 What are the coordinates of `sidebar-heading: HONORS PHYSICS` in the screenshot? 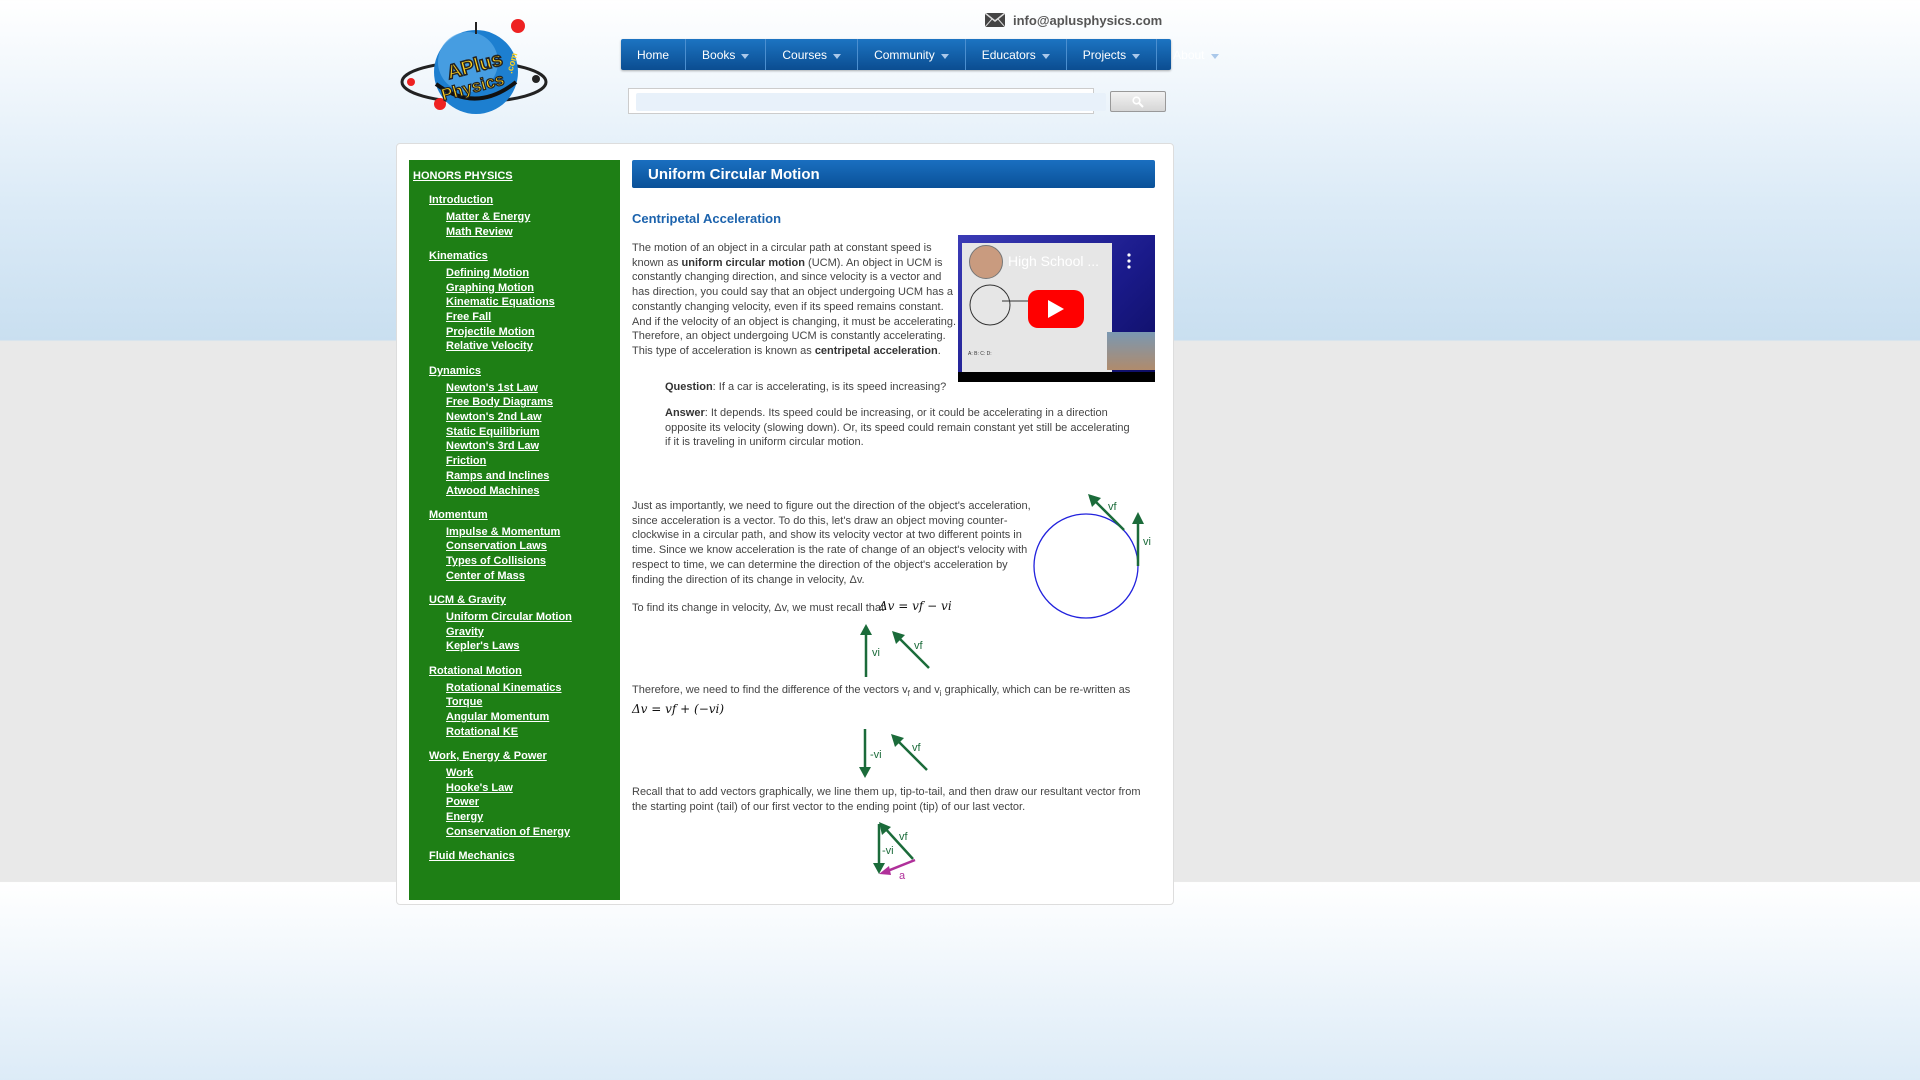 It's located at (463, 176).